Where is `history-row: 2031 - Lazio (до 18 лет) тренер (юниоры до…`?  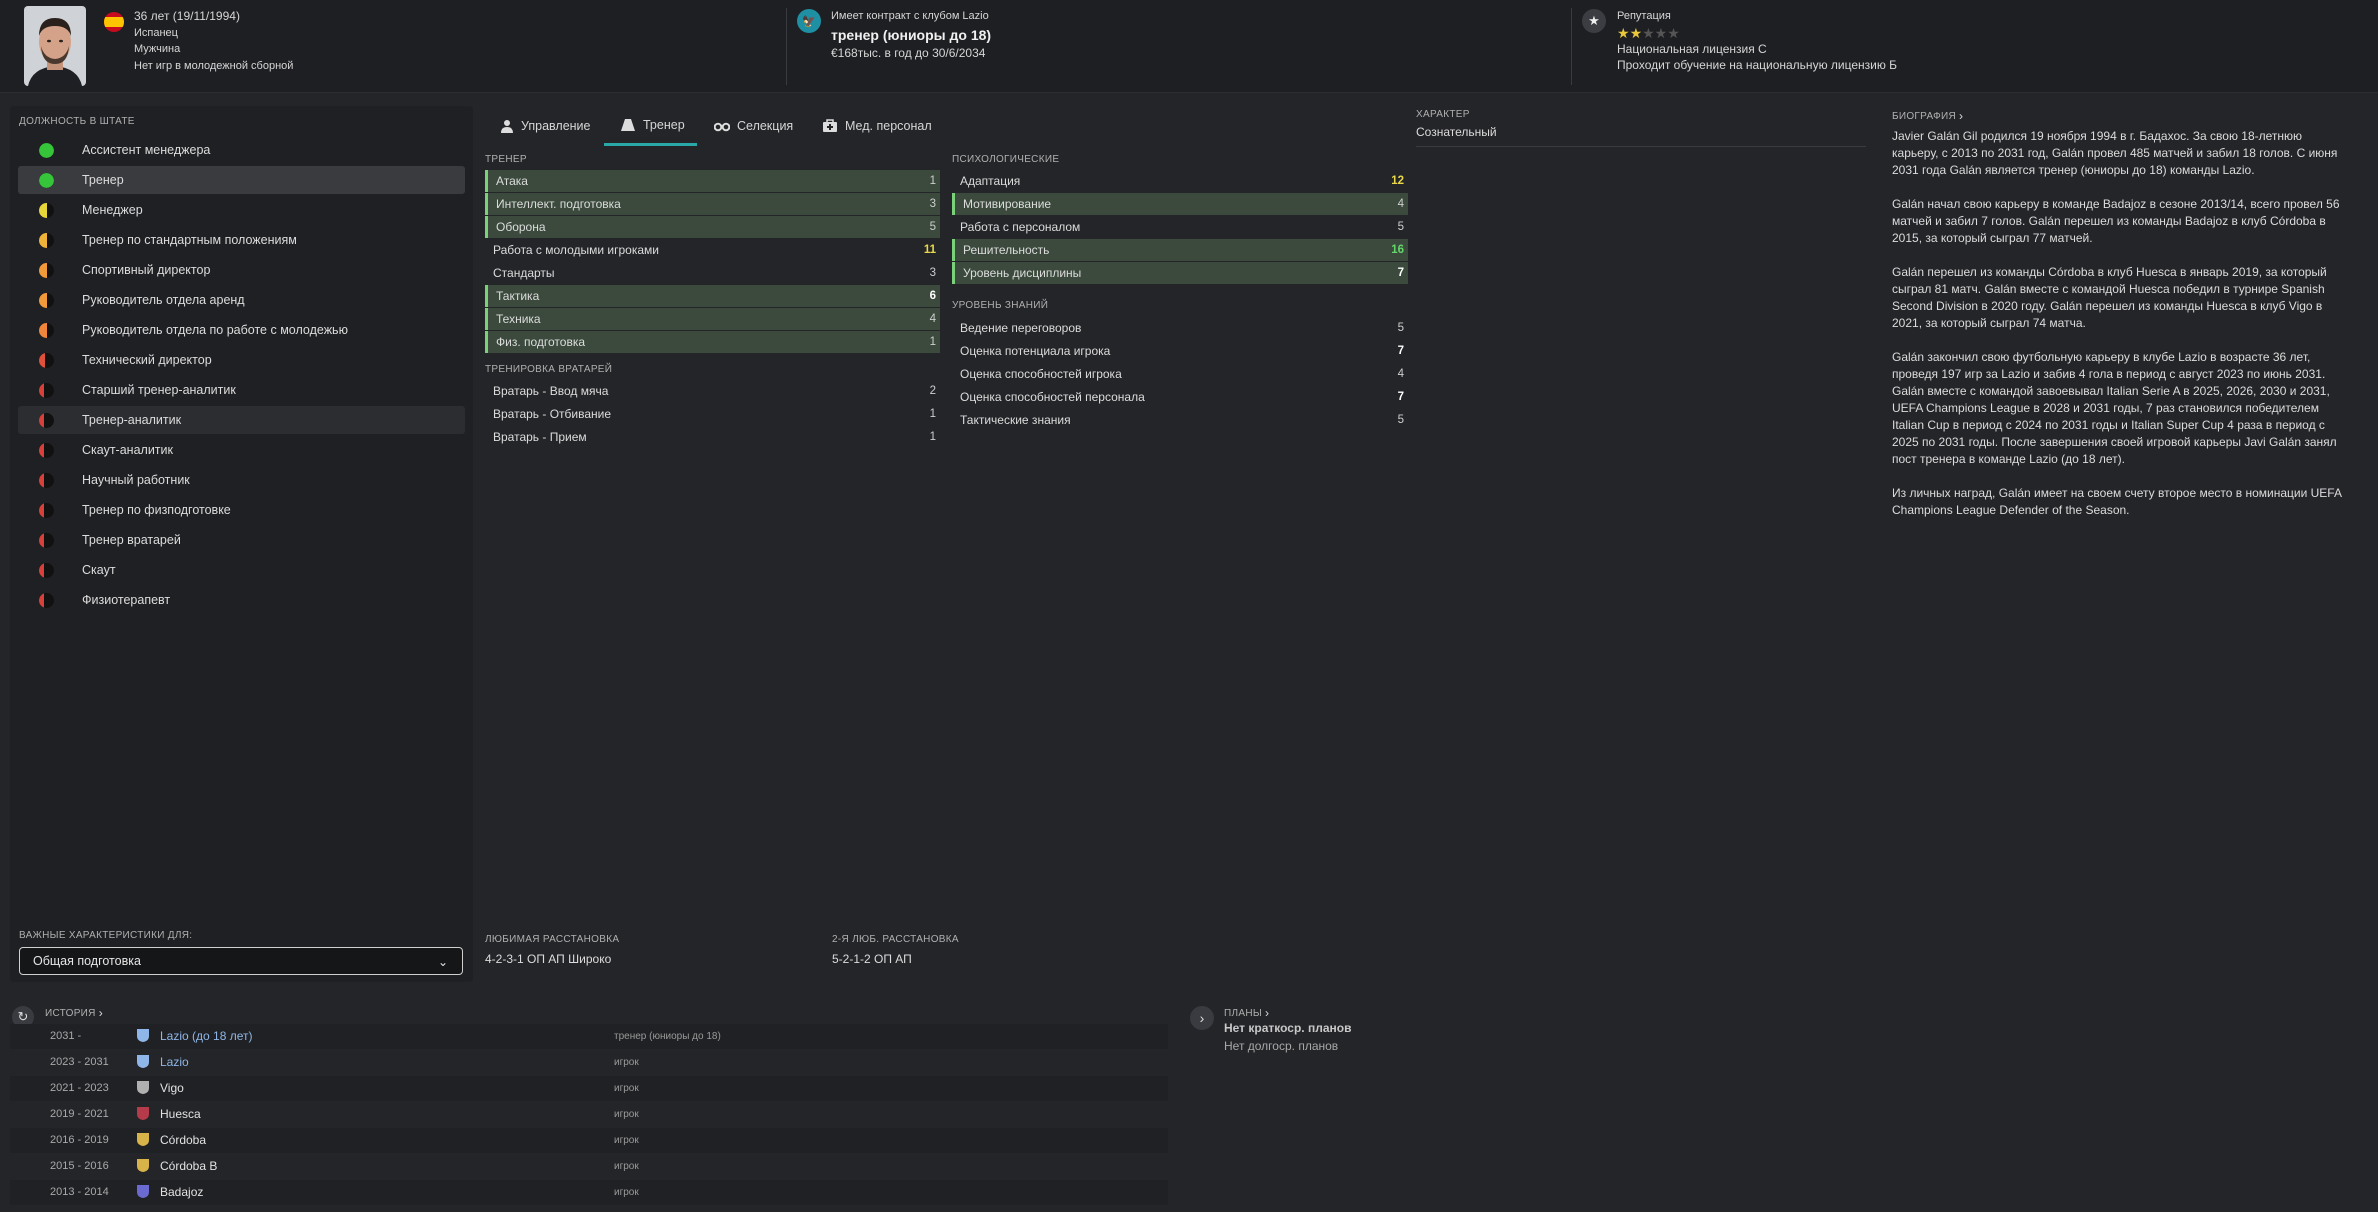 history-row: 2031 - Lazio (до 18 лет) тренер (юниоры до… is located at coordinates (589, 1036).